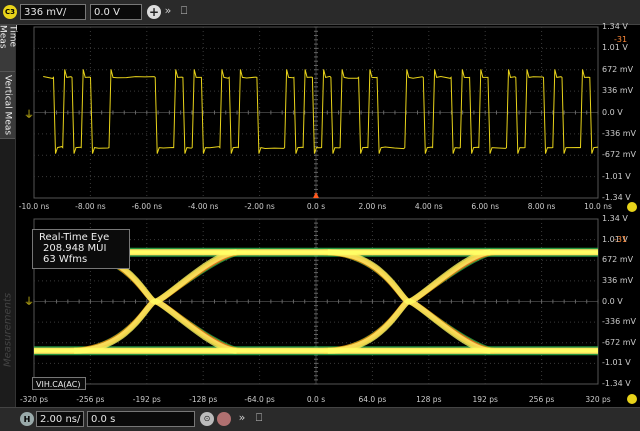  I want to click on lower-x-tick: -64.0 ps, so click(259, 399).